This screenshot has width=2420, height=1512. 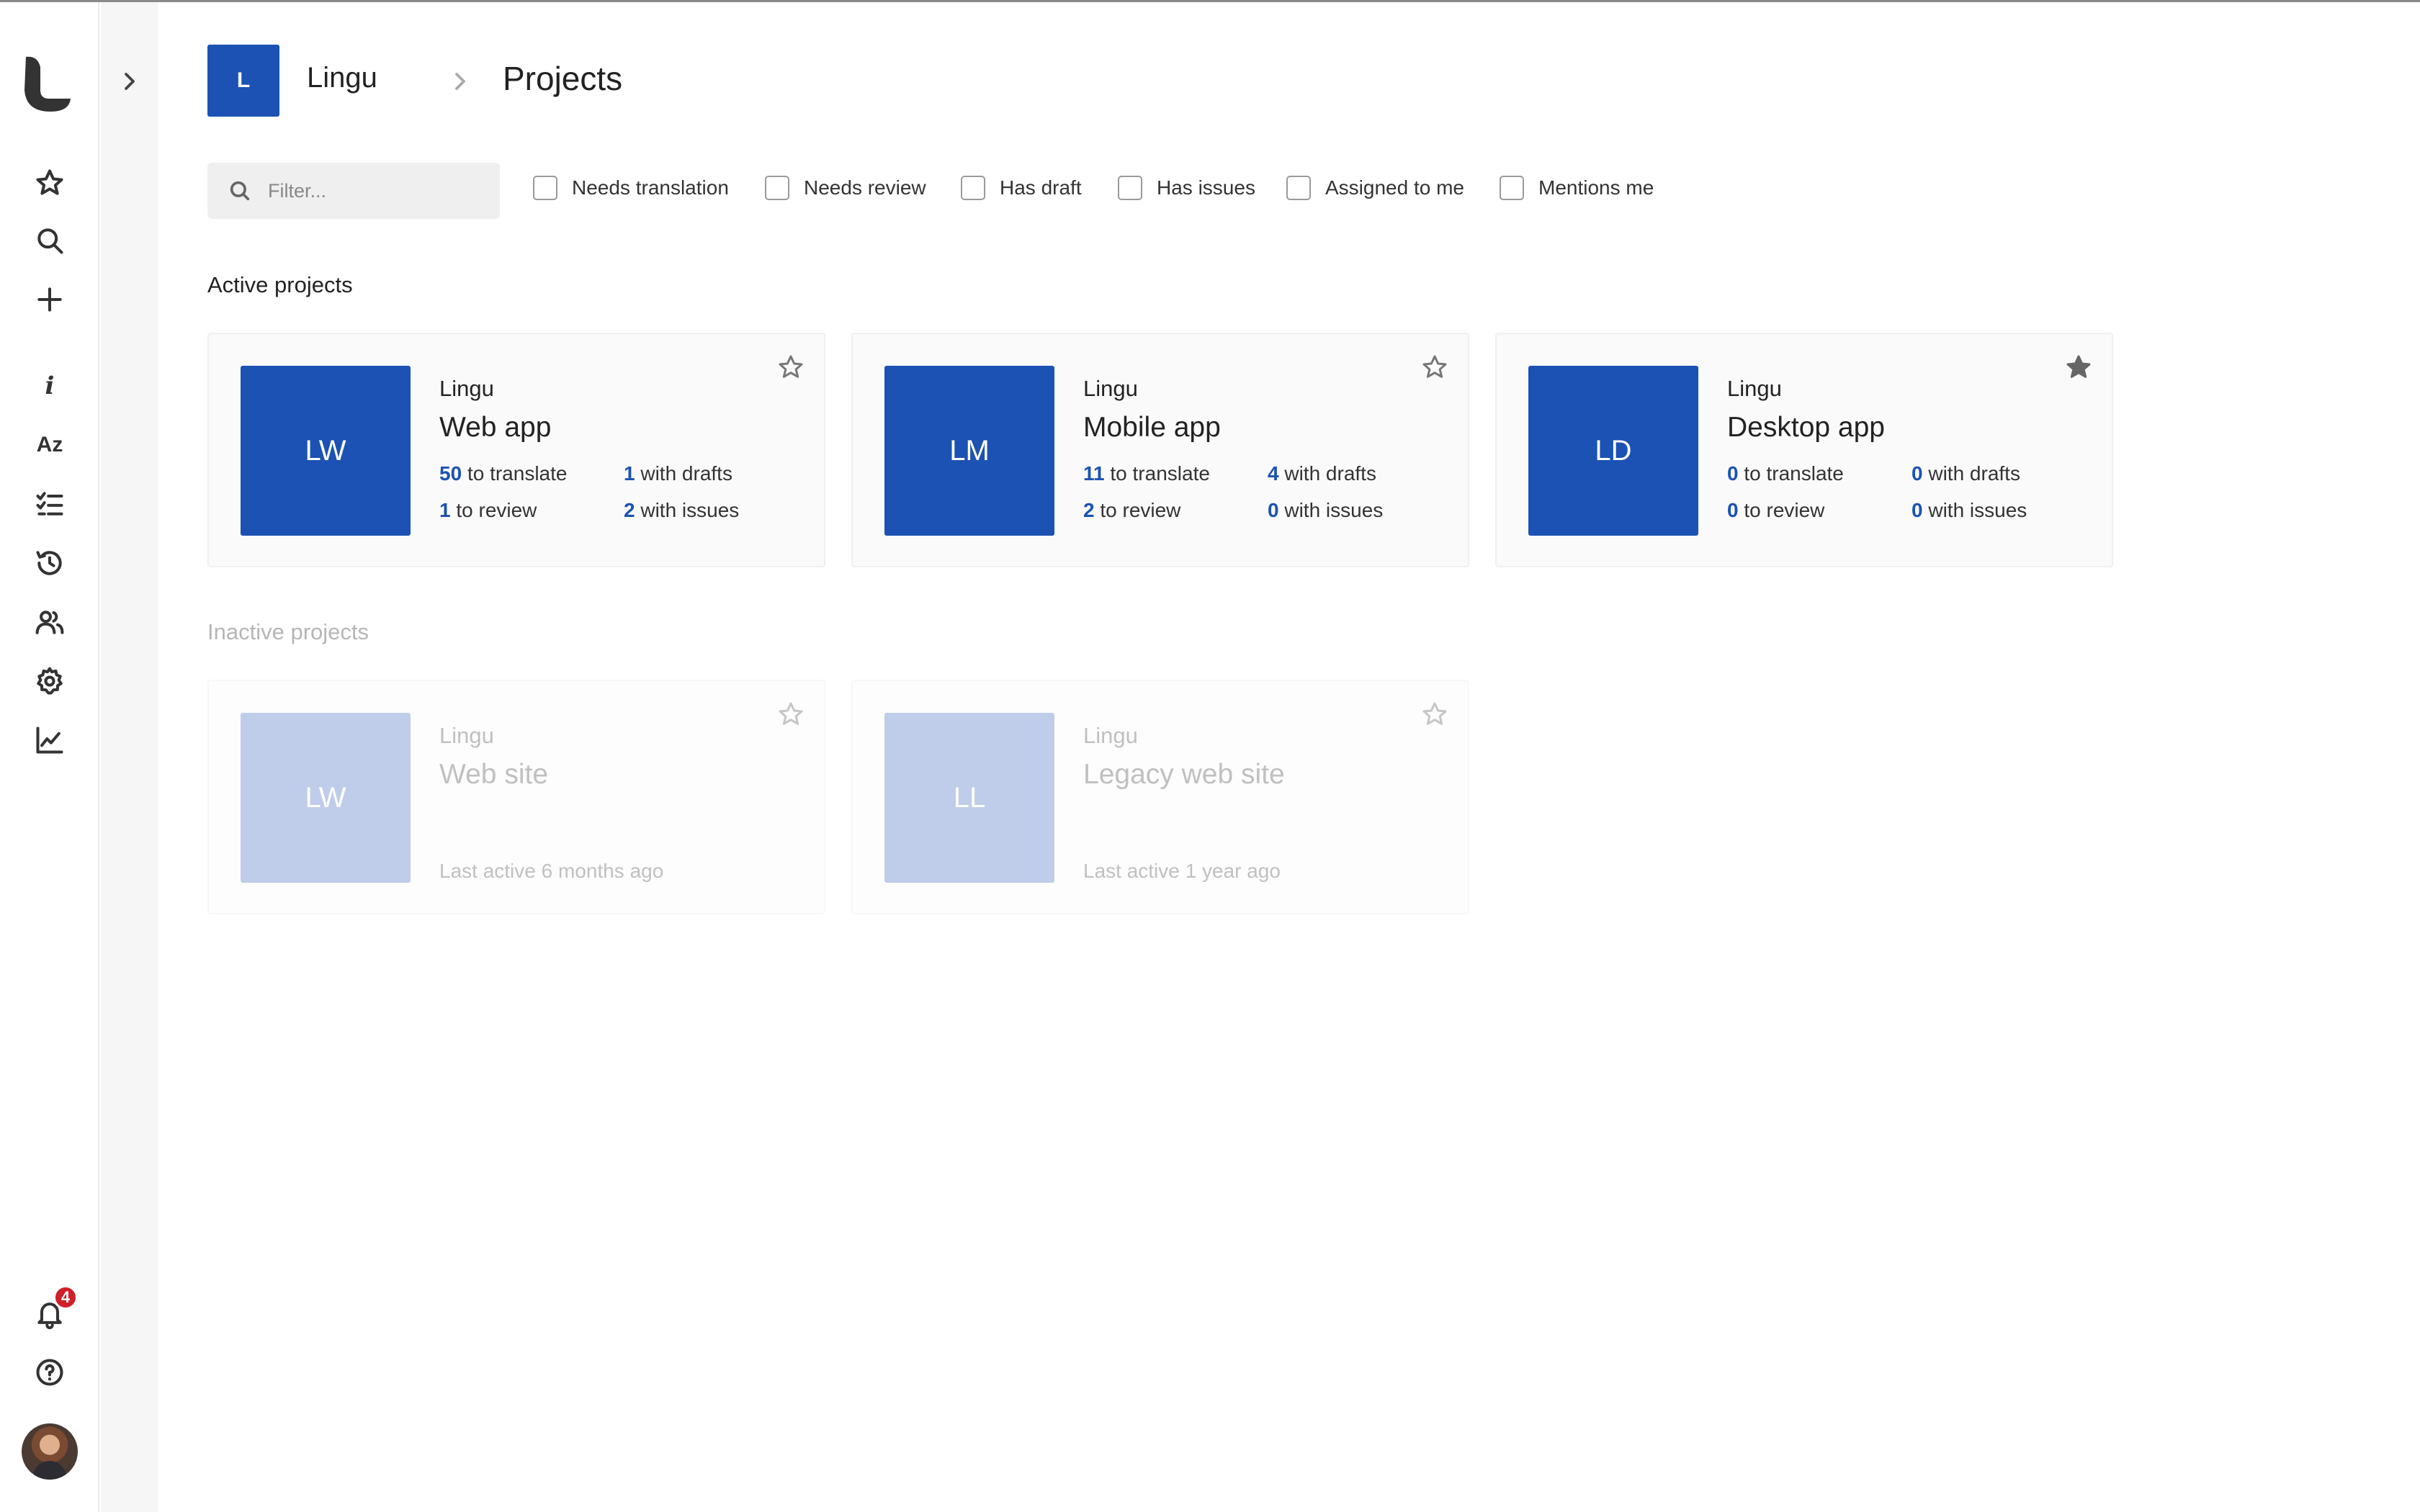 I want to click on last-active-text: Last active 1 year ago, so click(x=1182, y=871).